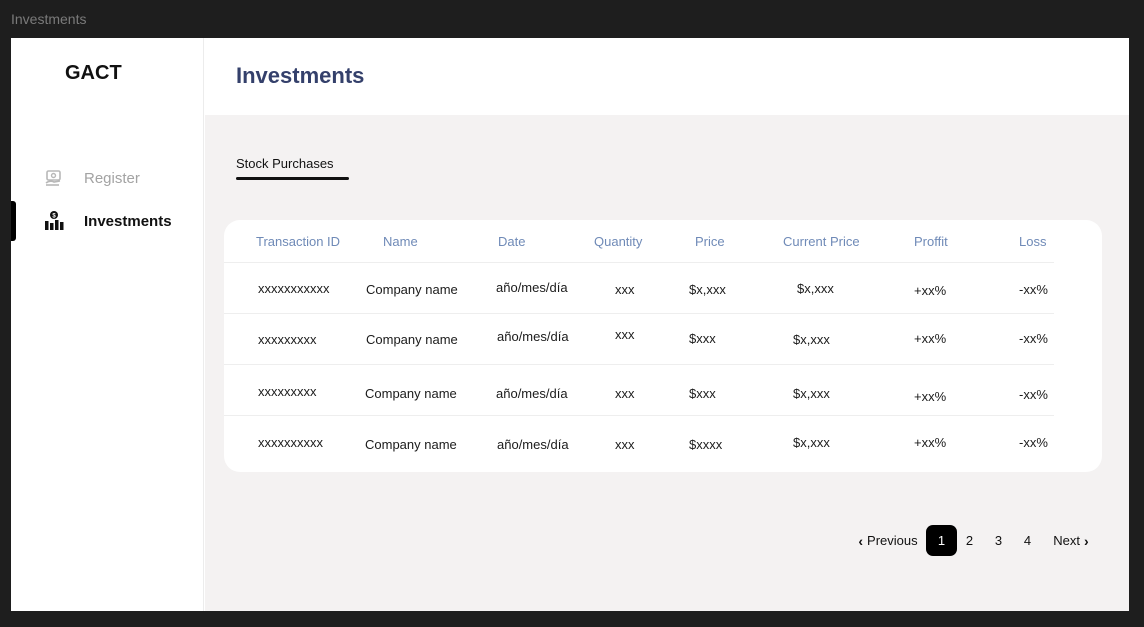  What do you see at coordinates (998, 540) in the screenshot?
I see `page-3-button: 3` at bounding box center [998, 540].